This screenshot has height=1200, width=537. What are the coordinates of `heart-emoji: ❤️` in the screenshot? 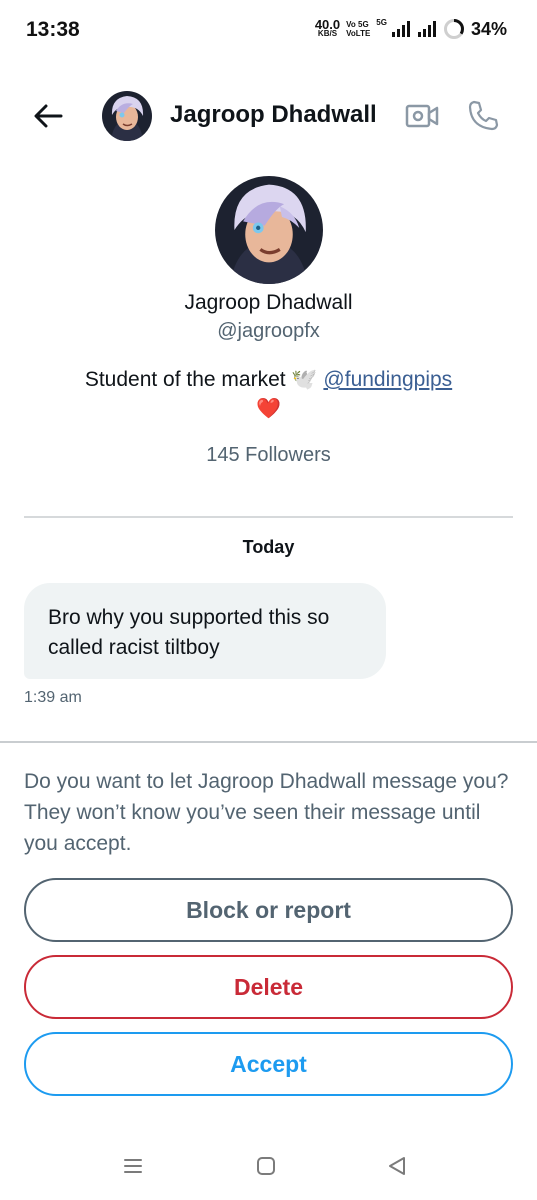 It's located at (268, 409).